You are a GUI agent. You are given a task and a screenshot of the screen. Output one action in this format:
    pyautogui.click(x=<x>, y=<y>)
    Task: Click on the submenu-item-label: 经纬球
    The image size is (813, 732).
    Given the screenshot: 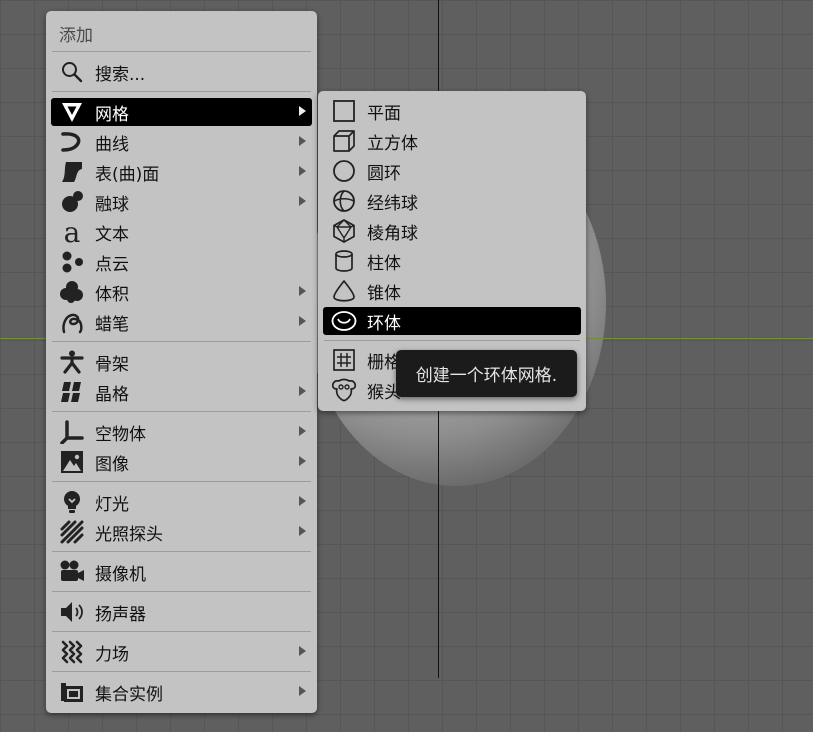 What is the action you would take?
    pyautogui.click(x=392, y=203)
    